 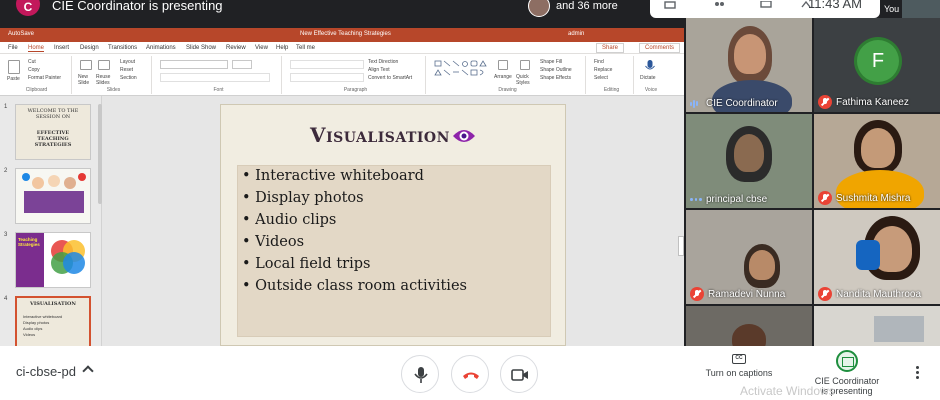 What do you see at coordinates (53, 260) in the screenshot?
I see `slide-thumbnail-3: Teaching Strategies` at bounding box center [53, 260].